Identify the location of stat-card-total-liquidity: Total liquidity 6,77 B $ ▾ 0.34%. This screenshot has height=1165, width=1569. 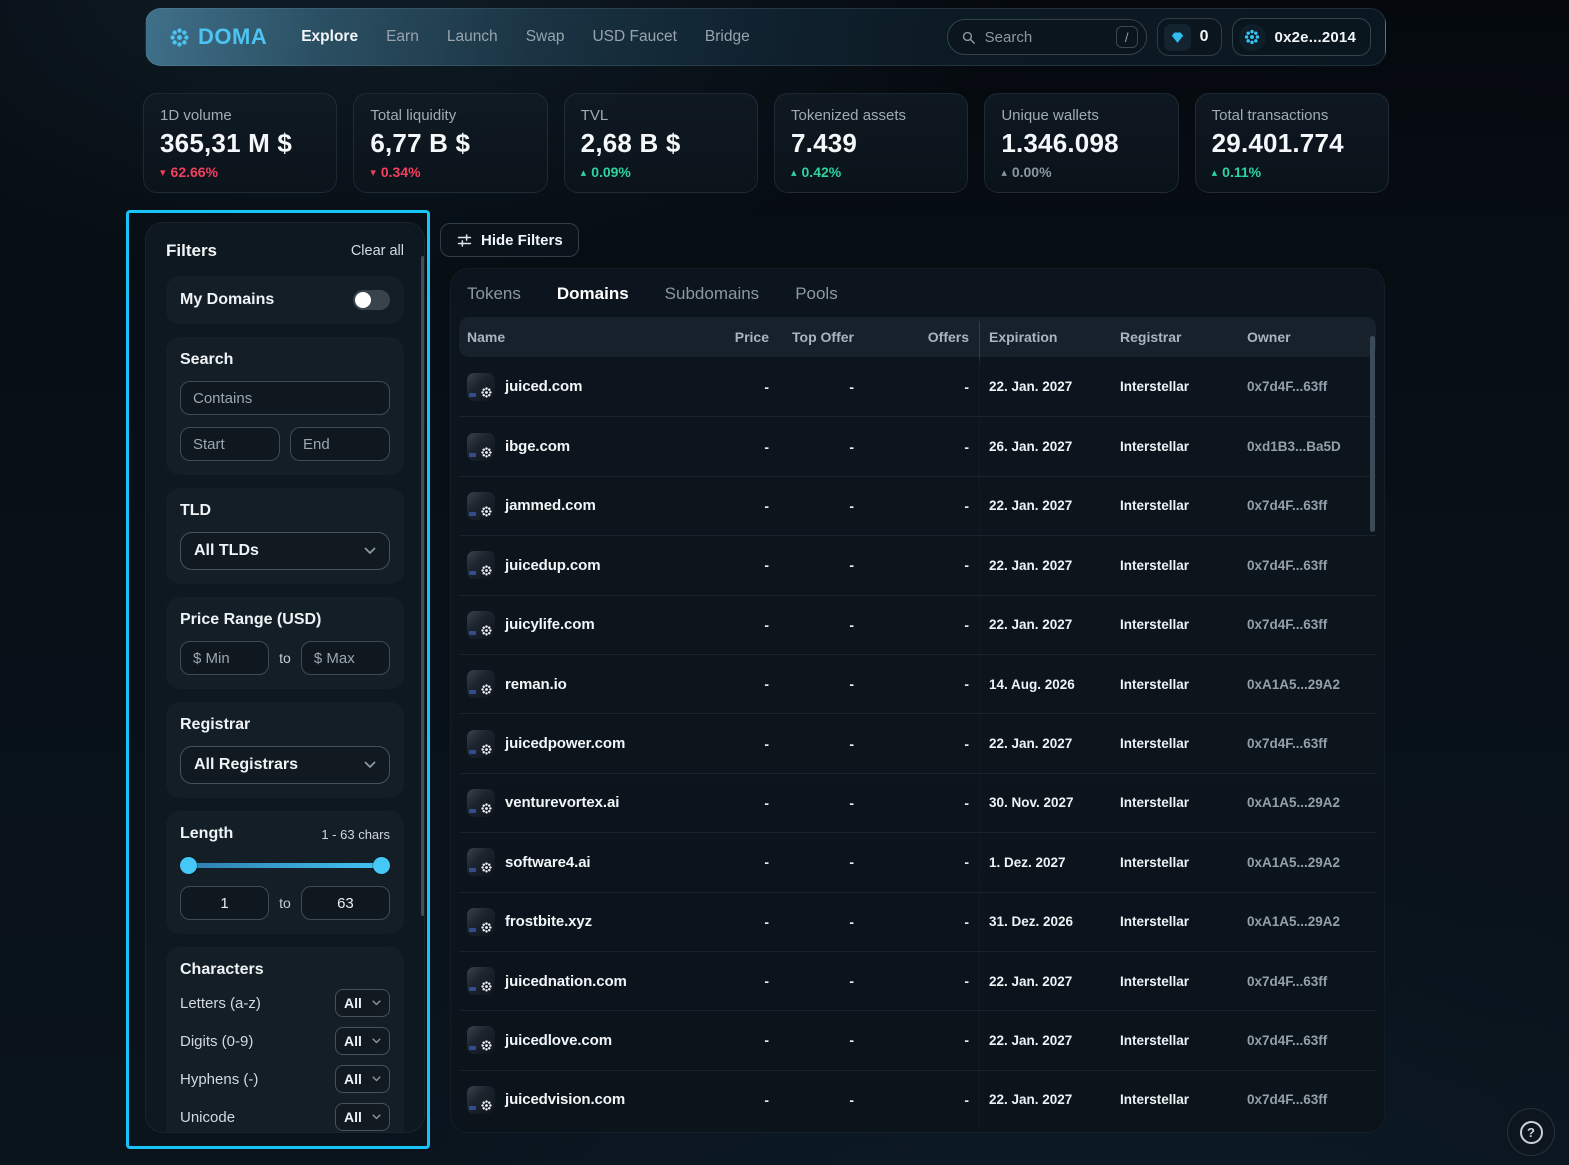
(450, 143).